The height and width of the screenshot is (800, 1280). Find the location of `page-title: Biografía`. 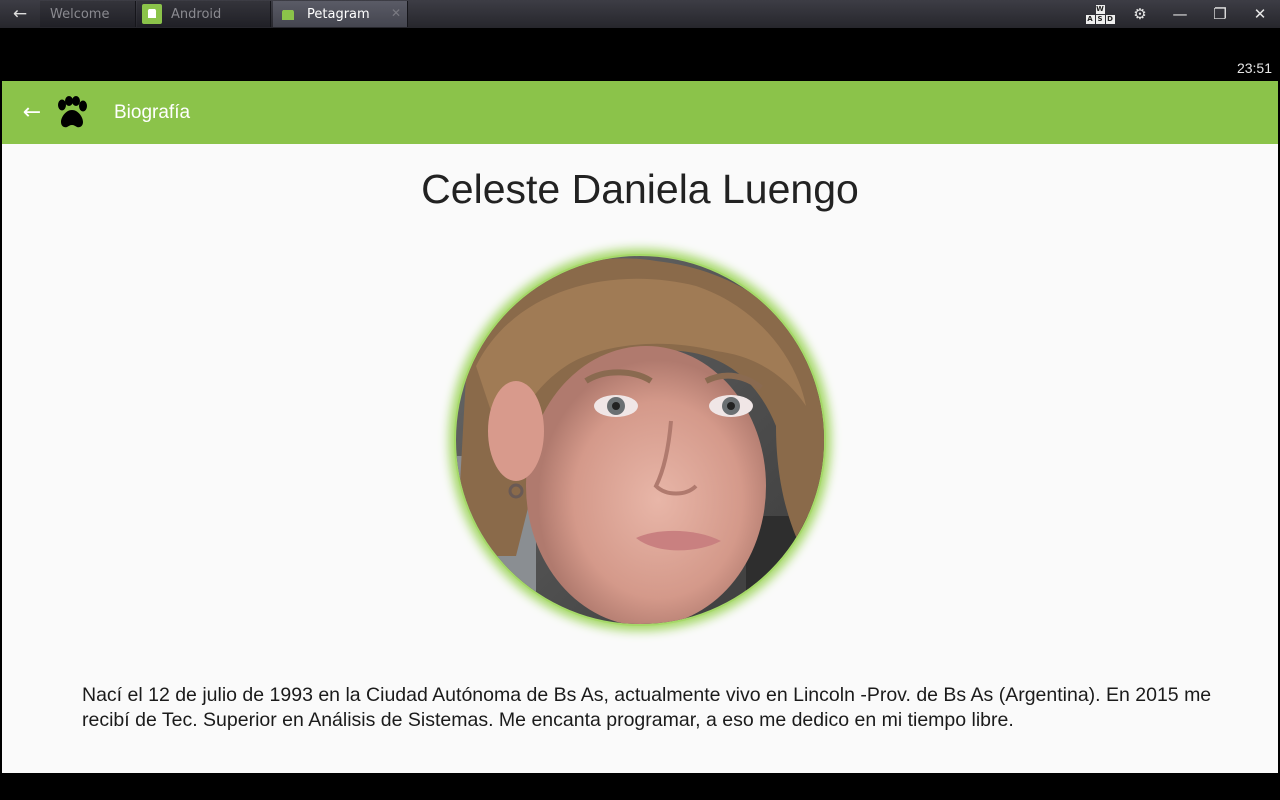

page-title: Biografía is located at coordinates (152, 112).